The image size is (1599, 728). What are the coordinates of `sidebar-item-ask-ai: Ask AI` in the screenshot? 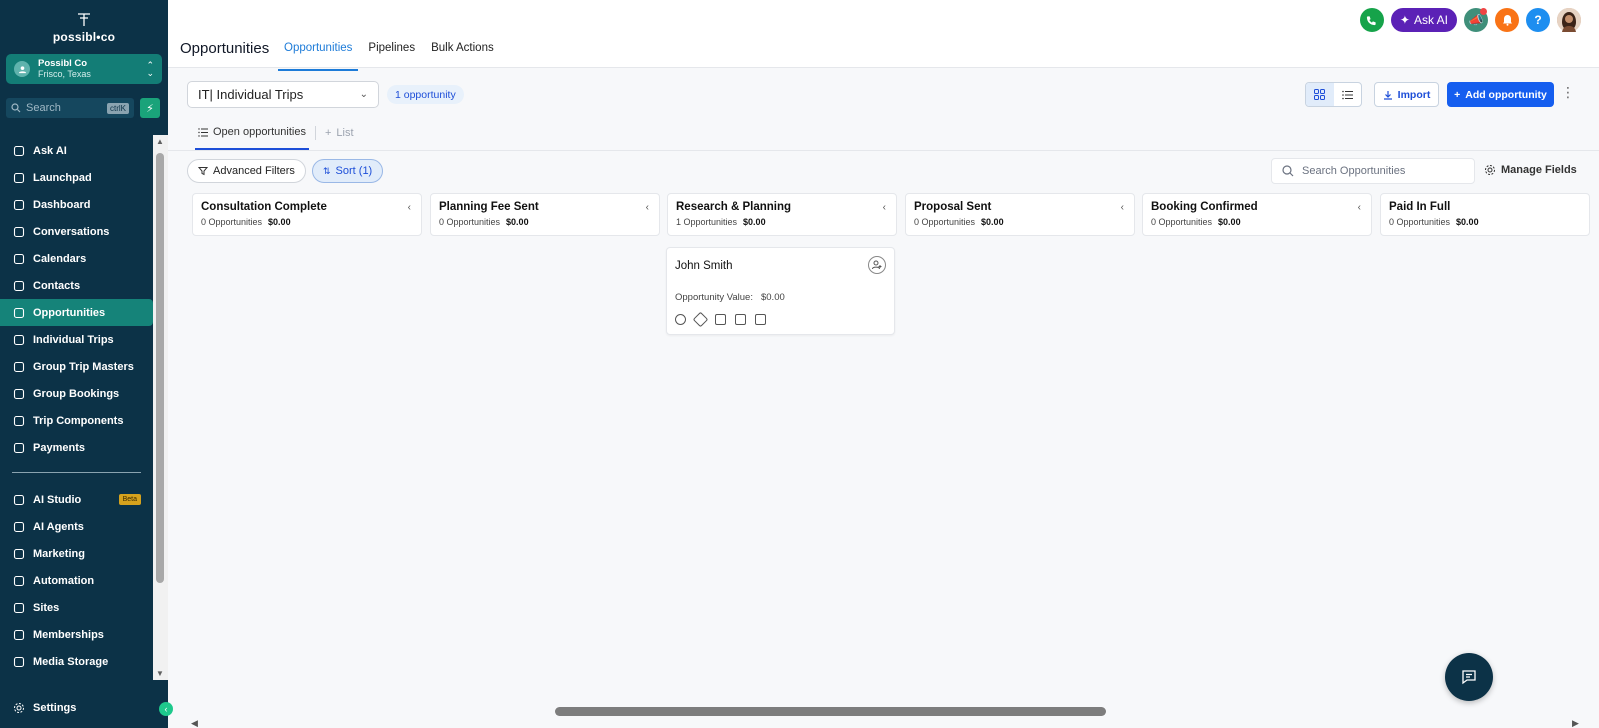 It's located at (76, 150).